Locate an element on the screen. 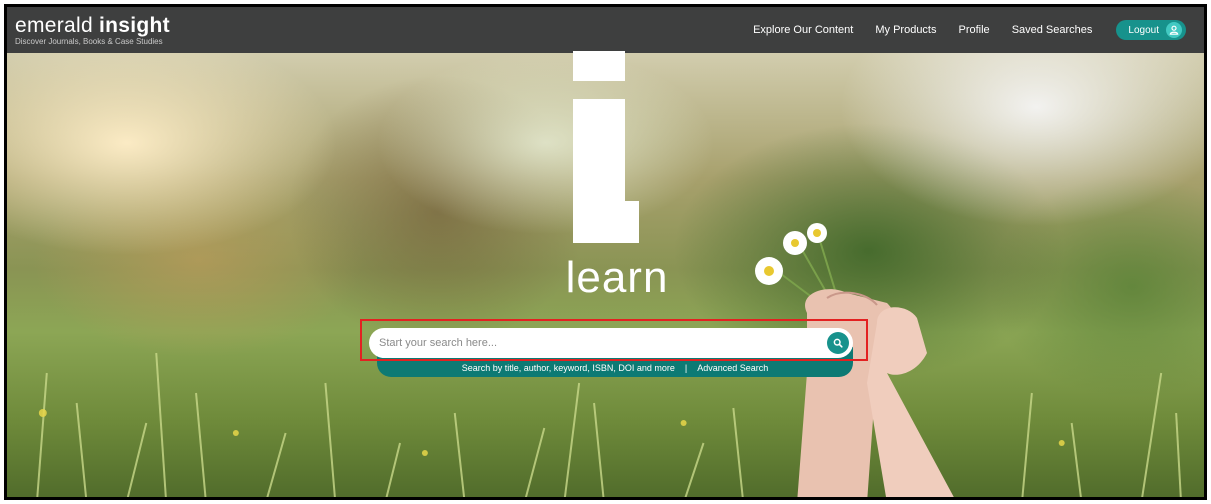  hero-i-logo is located at coordinates (606, 147).